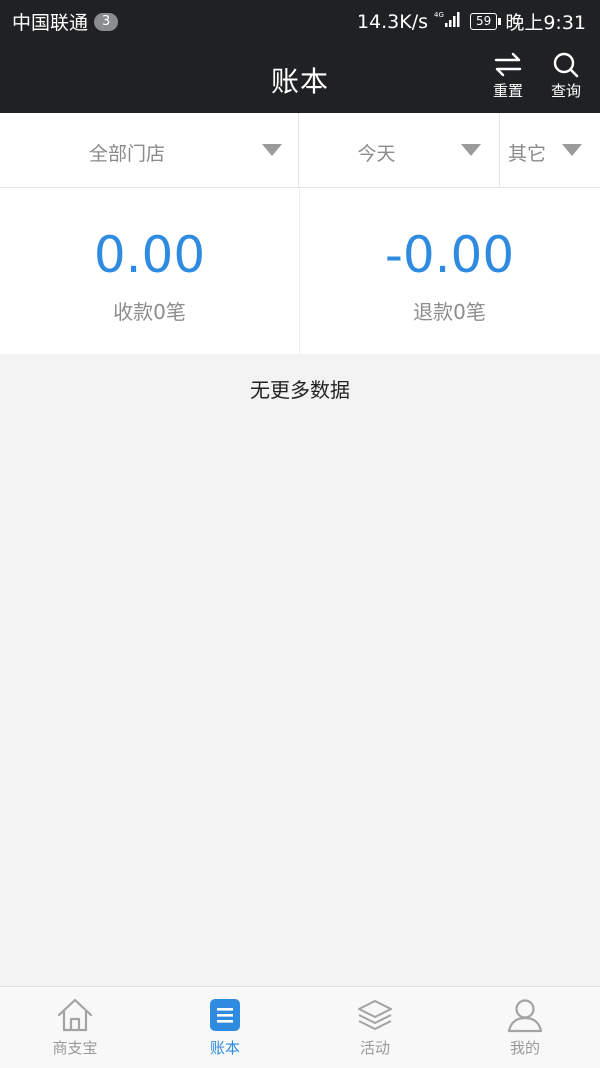 This screenshot has height=1068, width=600. I want to click on tab-mine: 我的, so click(525, 1027).